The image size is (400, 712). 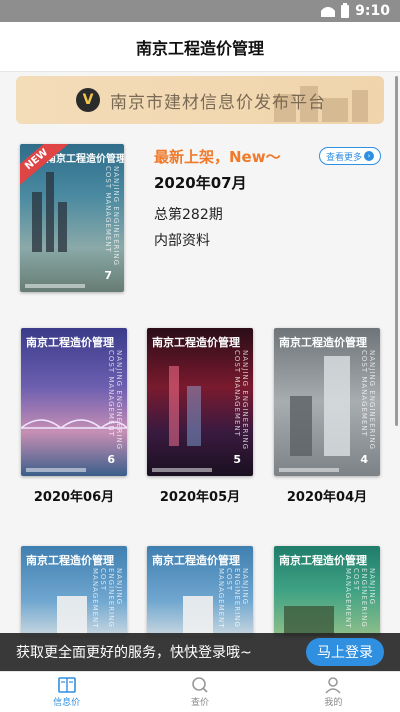 I want to click on cover-issue-number: 7, so click(x=108, y=275).